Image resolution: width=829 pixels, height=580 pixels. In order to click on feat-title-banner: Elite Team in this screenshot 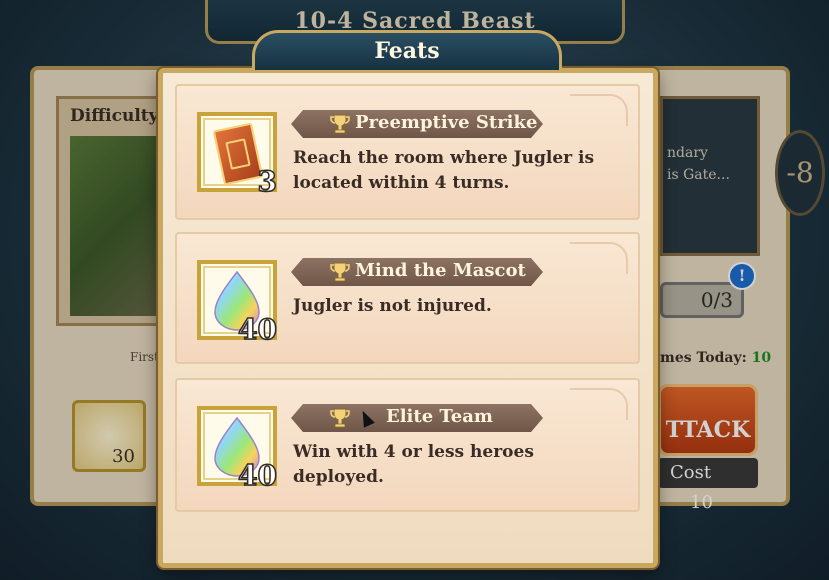, I will do `click(417, 418)`.